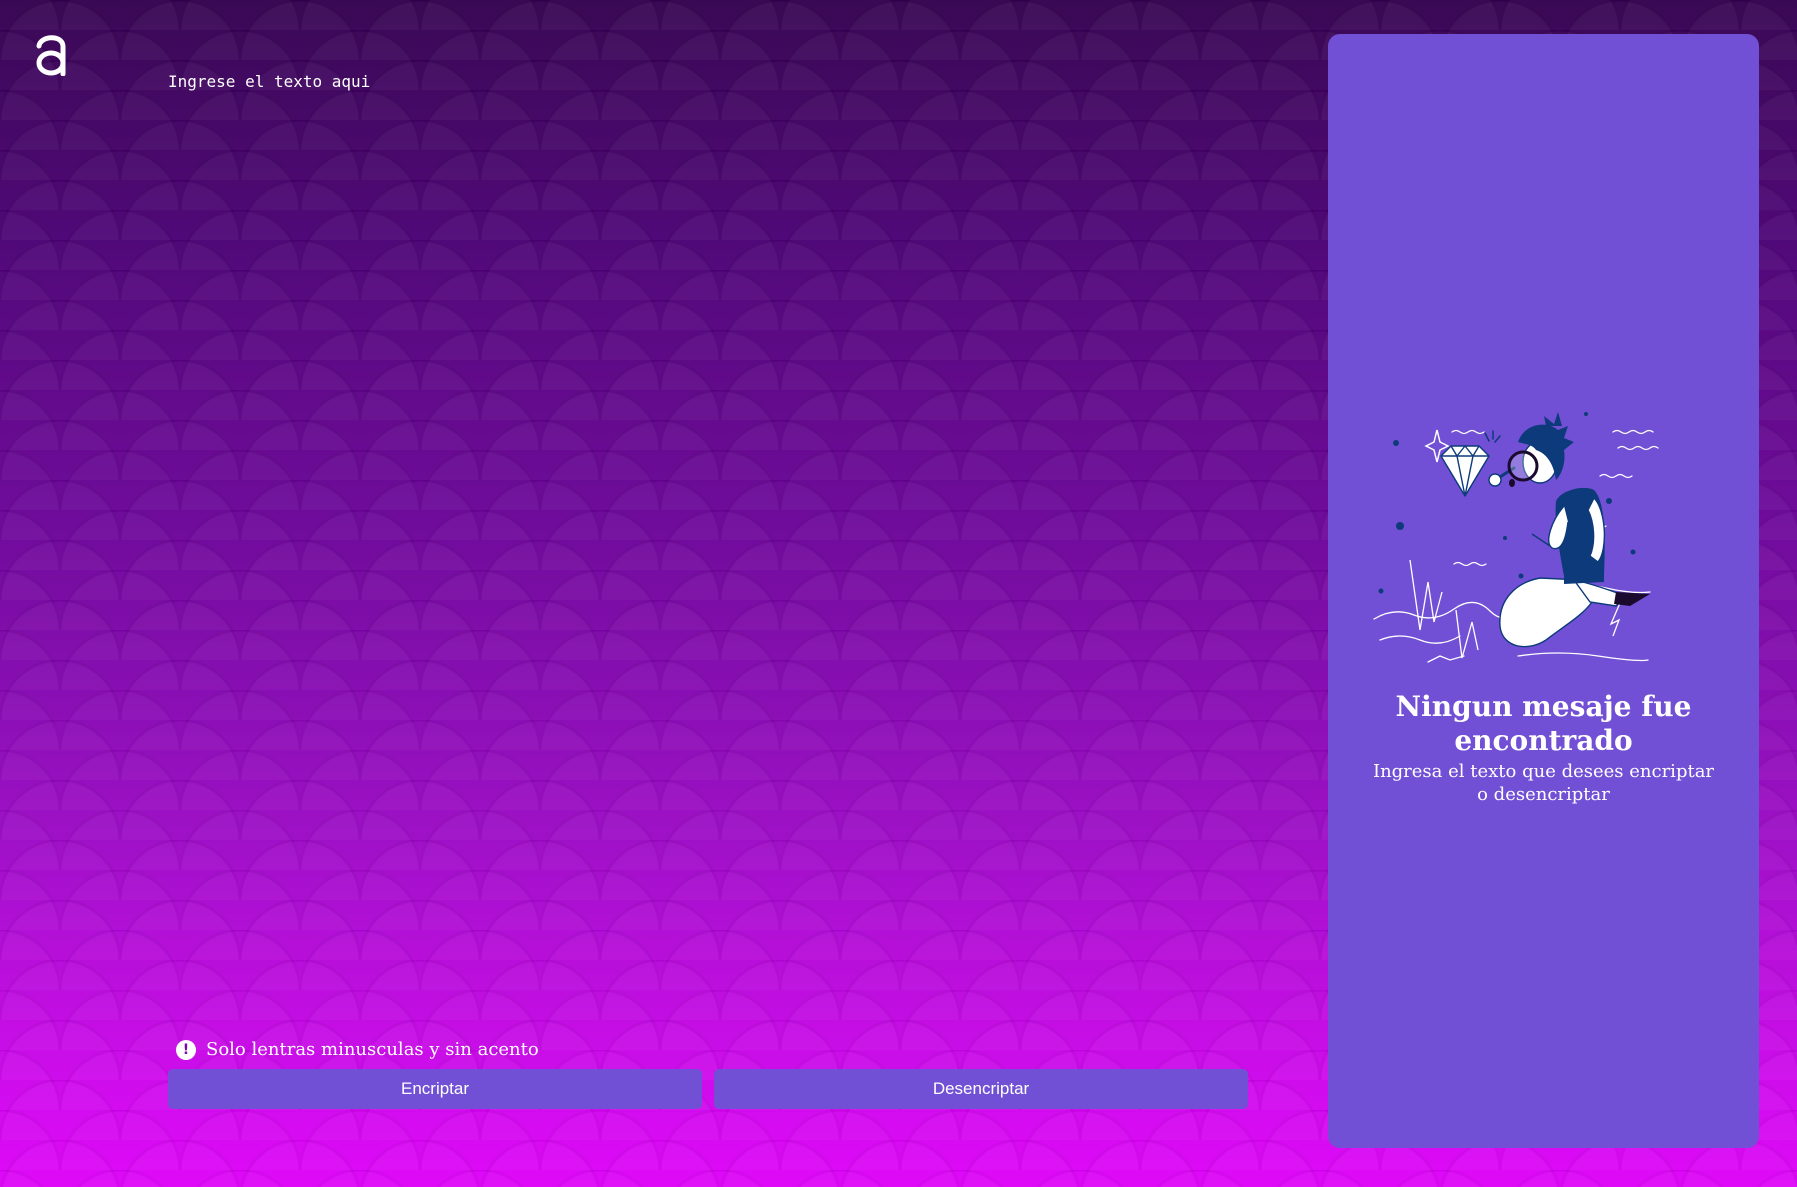 This screenshot has width=1797, height=1187. I want to click on empty-state-title: Ningun mesaje fue encontrado, so click(1543, 723).